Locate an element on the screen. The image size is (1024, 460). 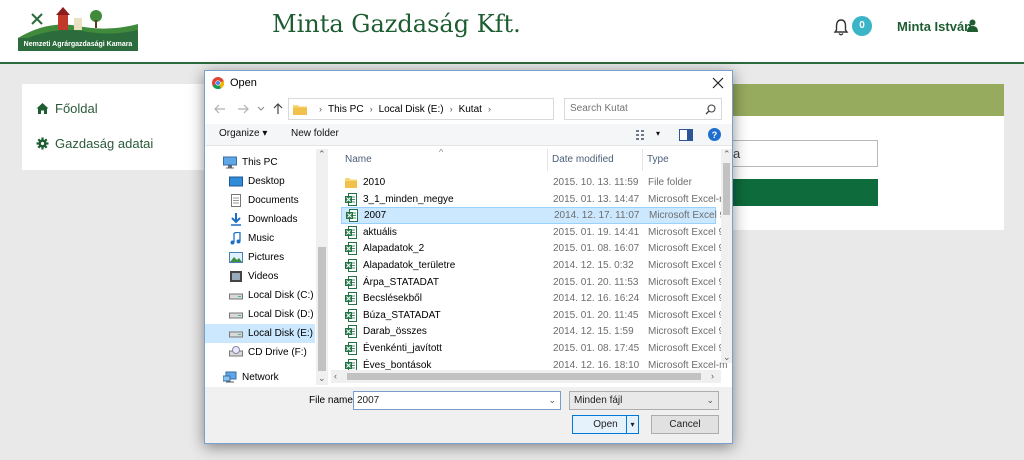
music-icon is located at coordinates (235, 238).